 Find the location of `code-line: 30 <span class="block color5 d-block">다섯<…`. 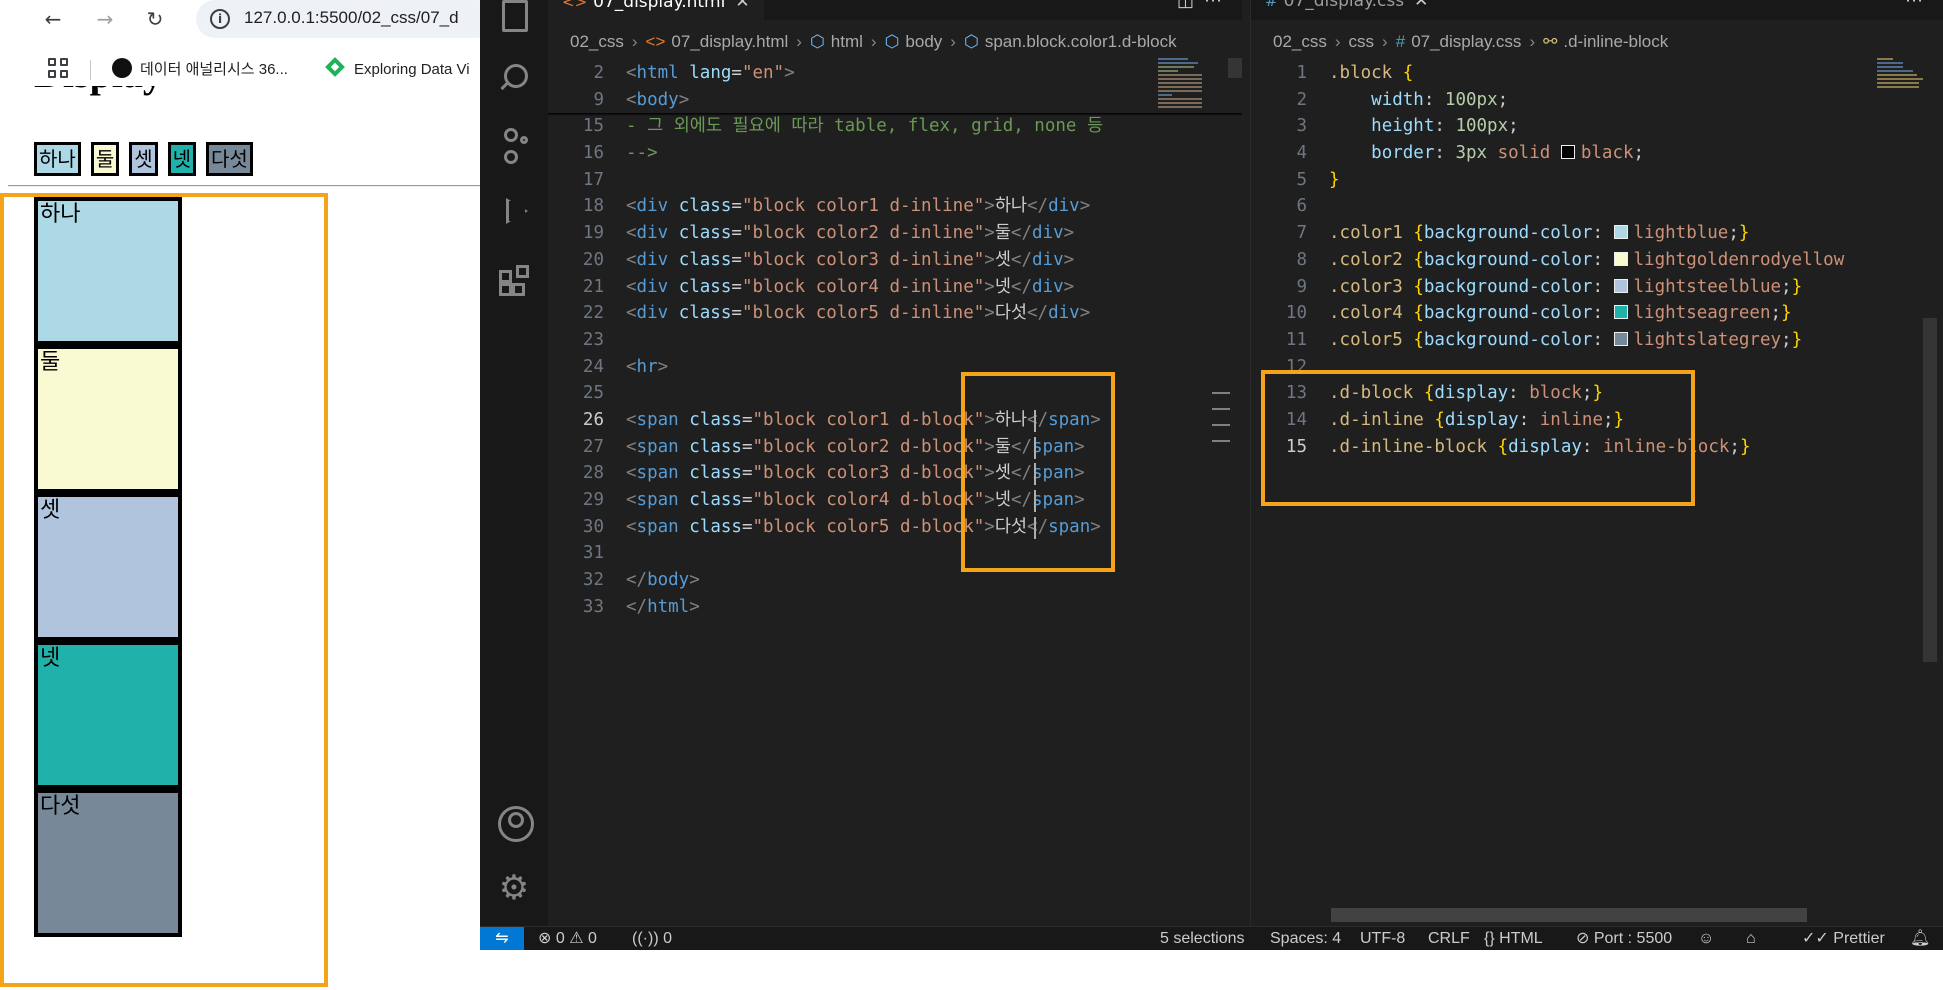

code-line: 30 <span class="block color5 d-block">다섯<… is located at coordinates (895, 527).